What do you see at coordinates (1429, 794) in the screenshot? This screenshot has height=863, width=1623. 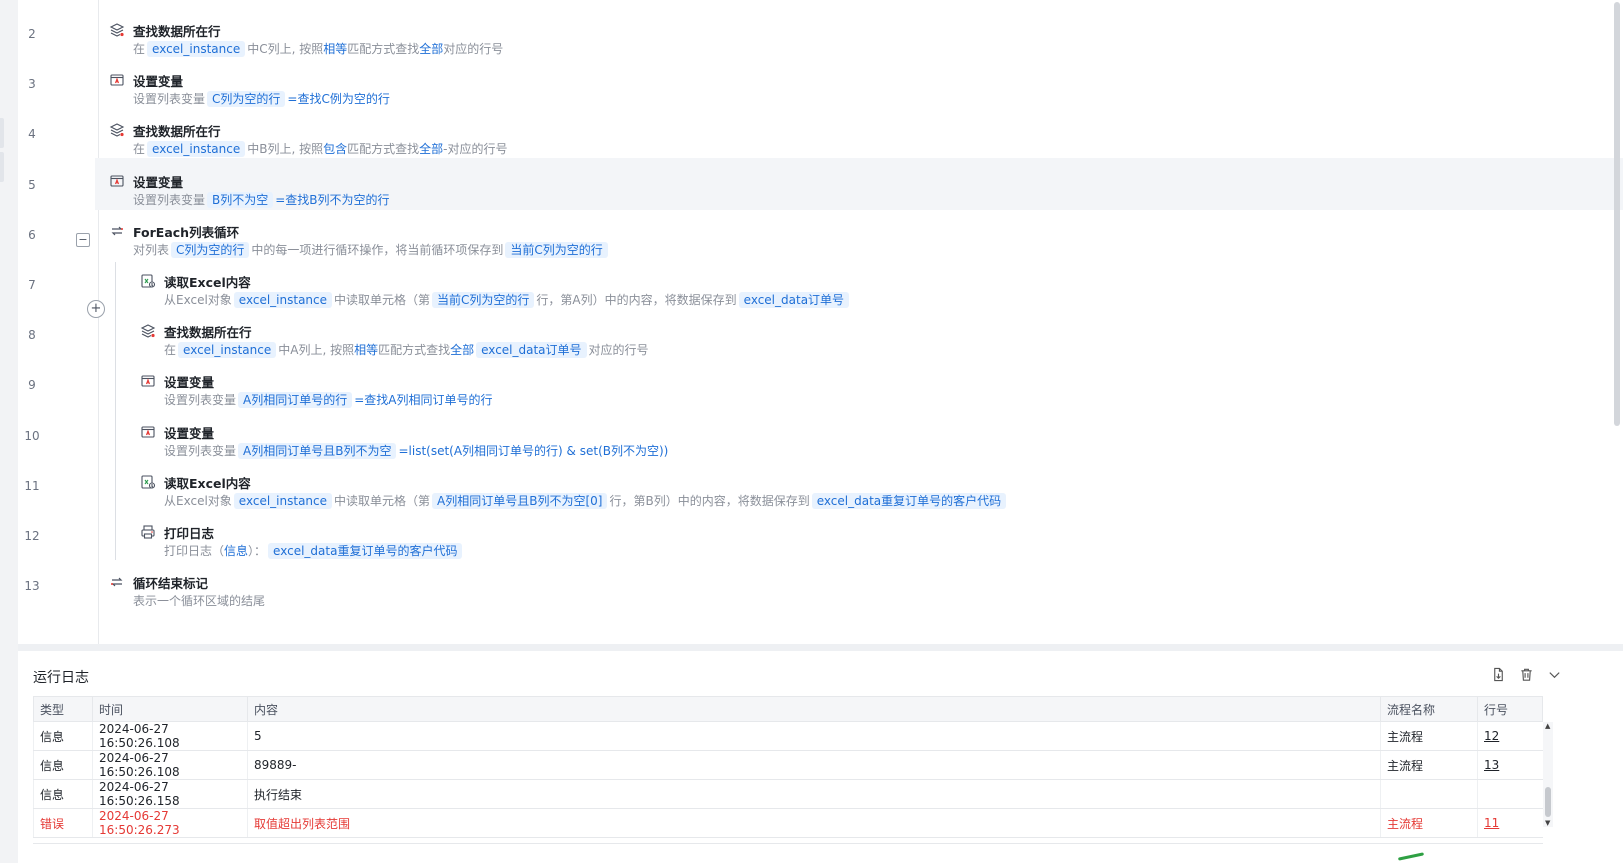 I see `log-flow-name` at bounding box center [1429, 794].